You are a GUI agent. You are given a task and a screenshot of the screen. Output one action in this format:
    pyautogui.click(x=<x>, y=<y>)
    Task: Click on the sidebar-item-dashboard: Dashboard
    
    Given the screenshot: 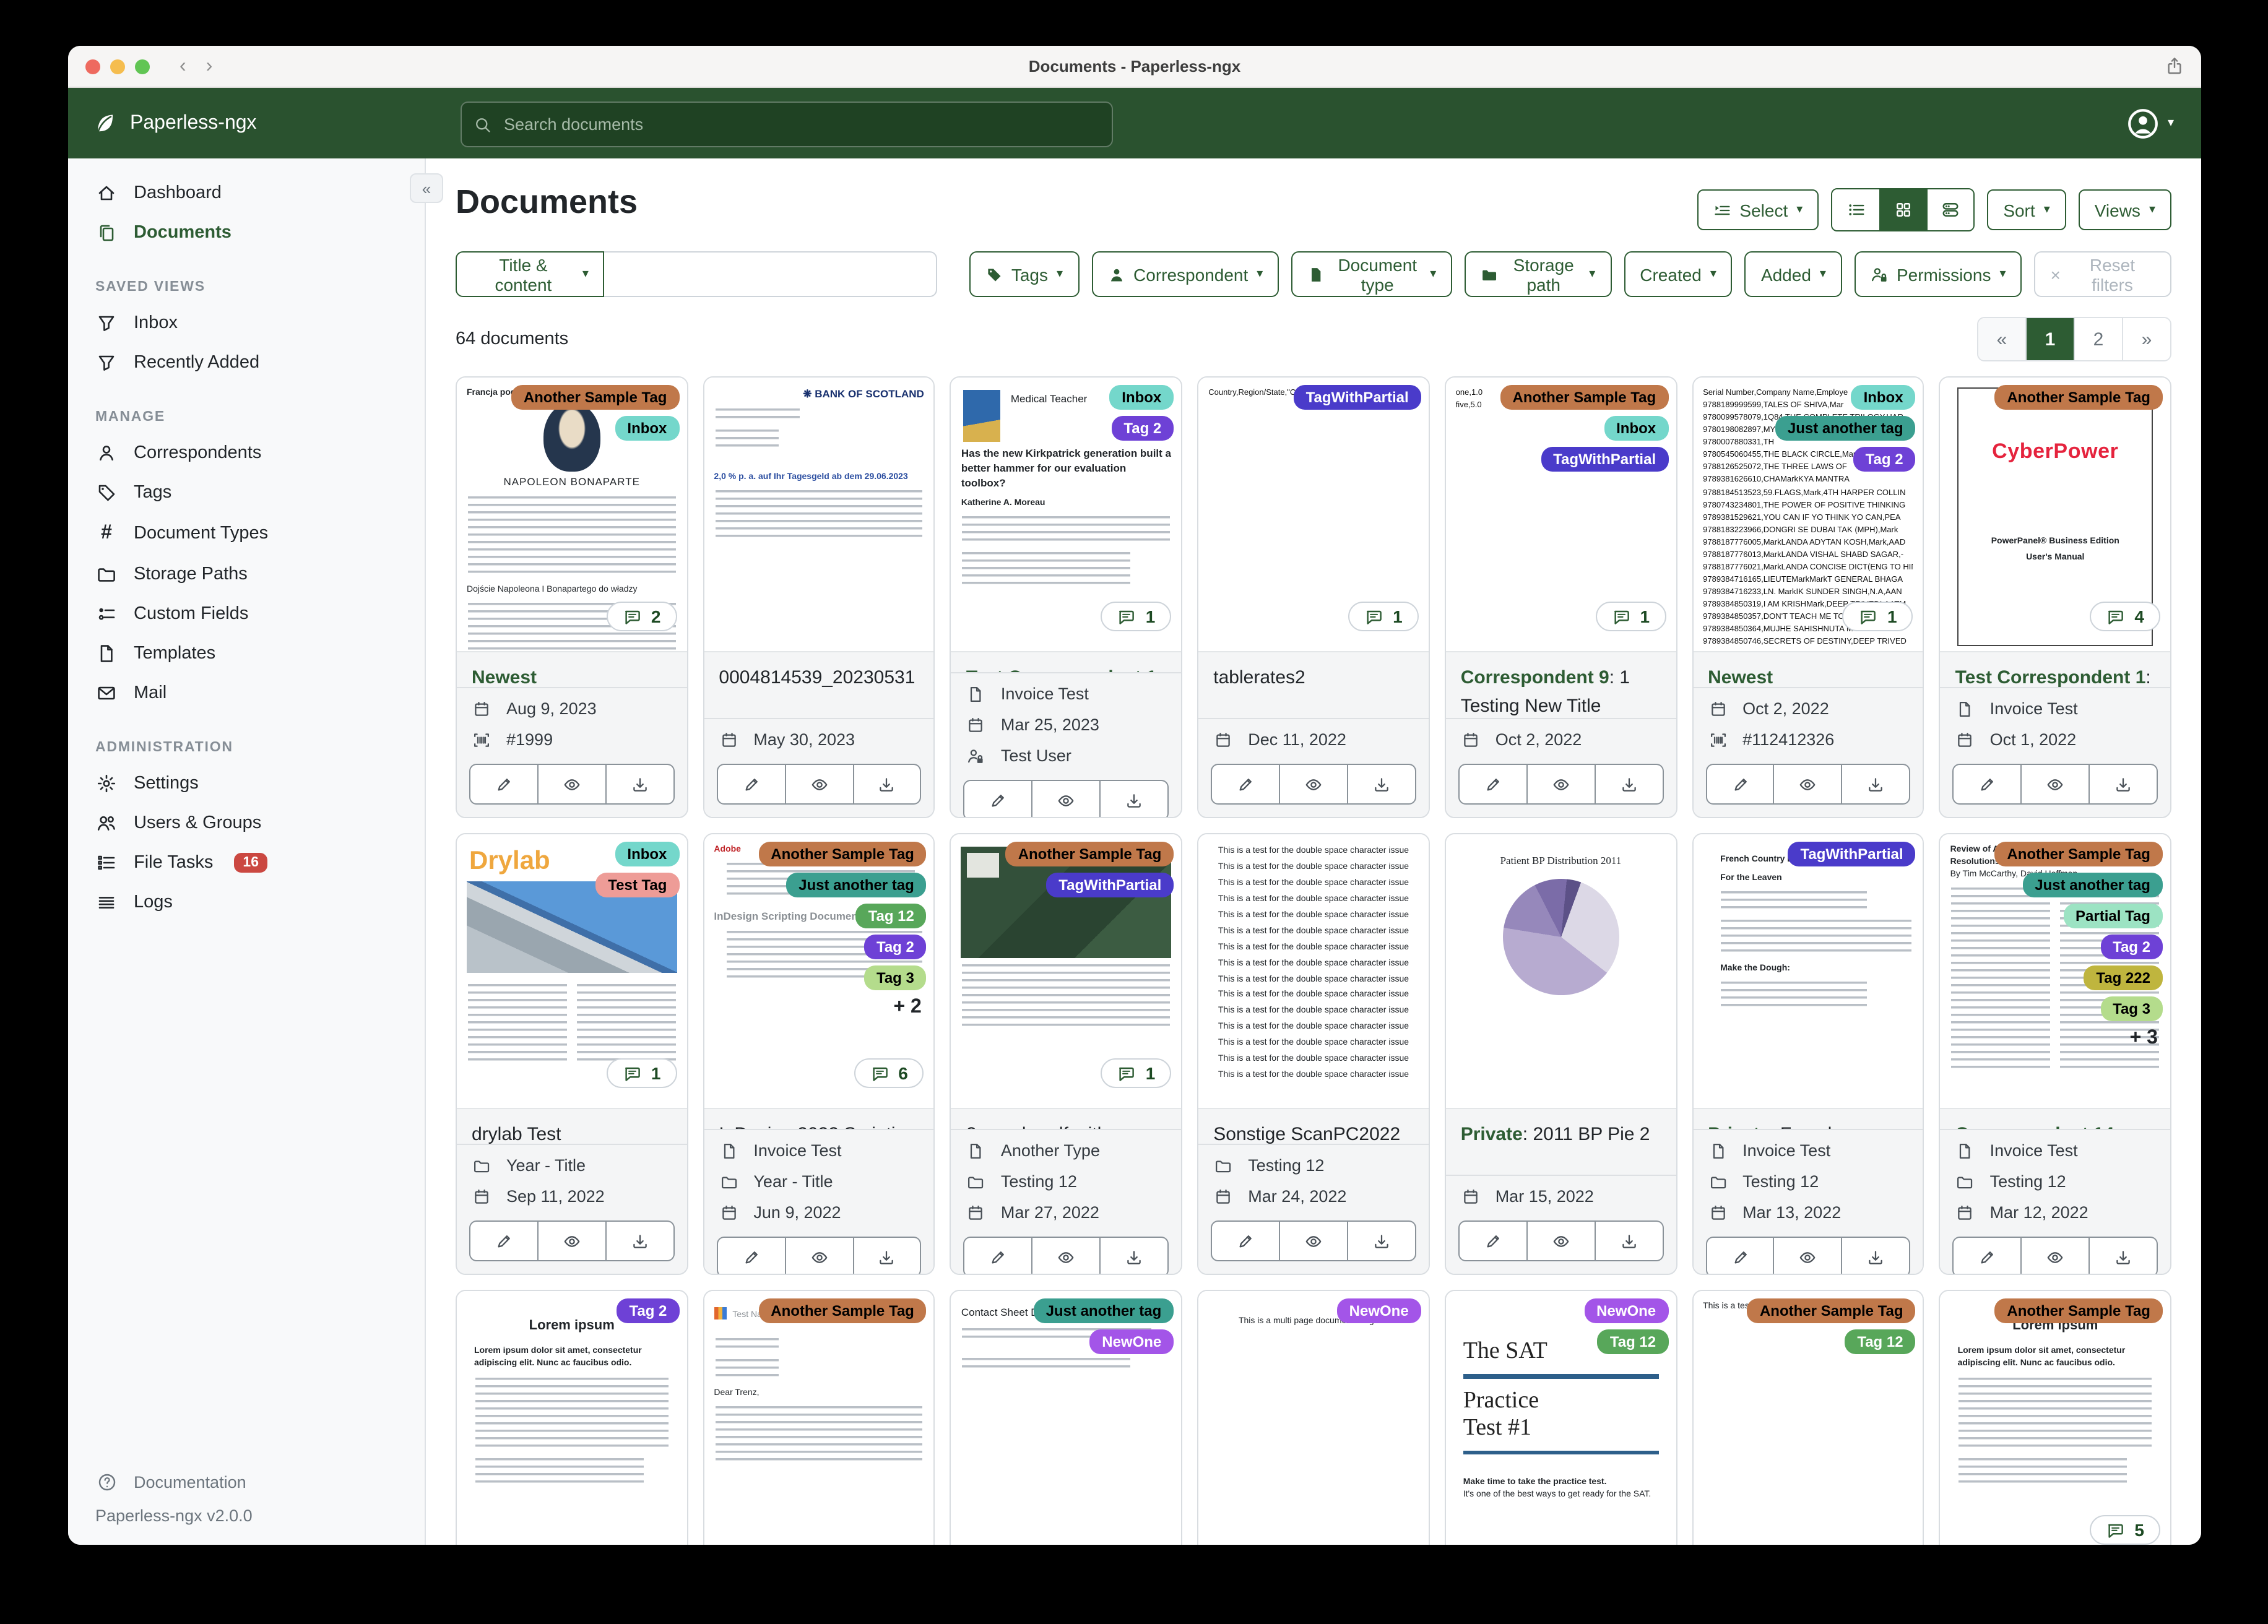 What is the action you would take?
    pyautogui.click(x=246, y=193)
    